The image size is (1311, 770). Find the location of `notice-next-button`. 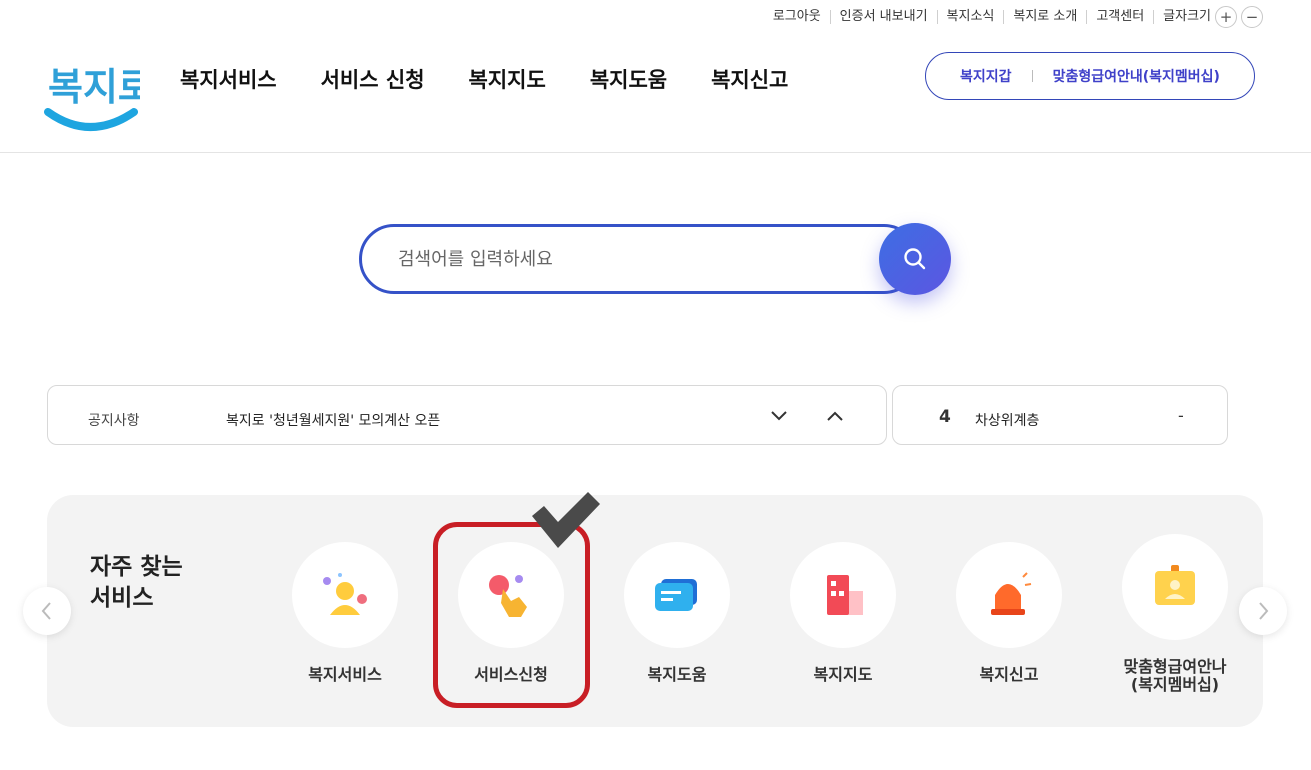

notice-next-button is located at coordinates (779, 416).